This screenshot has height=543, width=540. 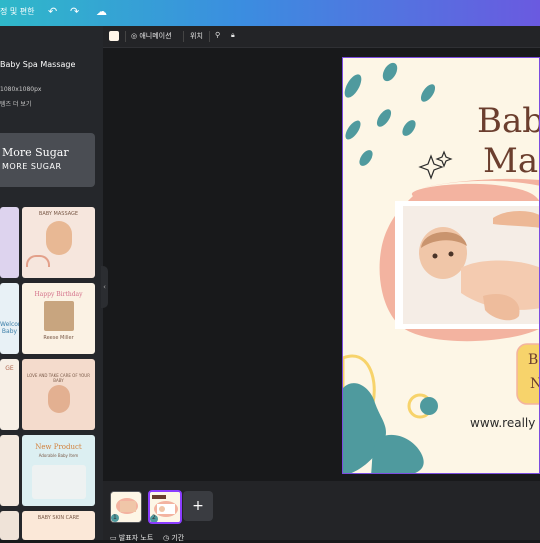 What do you see at coordinates (126, 507) in the screenshot?
I see `page-thumbnail: 1` at bounding box center [126, 507].